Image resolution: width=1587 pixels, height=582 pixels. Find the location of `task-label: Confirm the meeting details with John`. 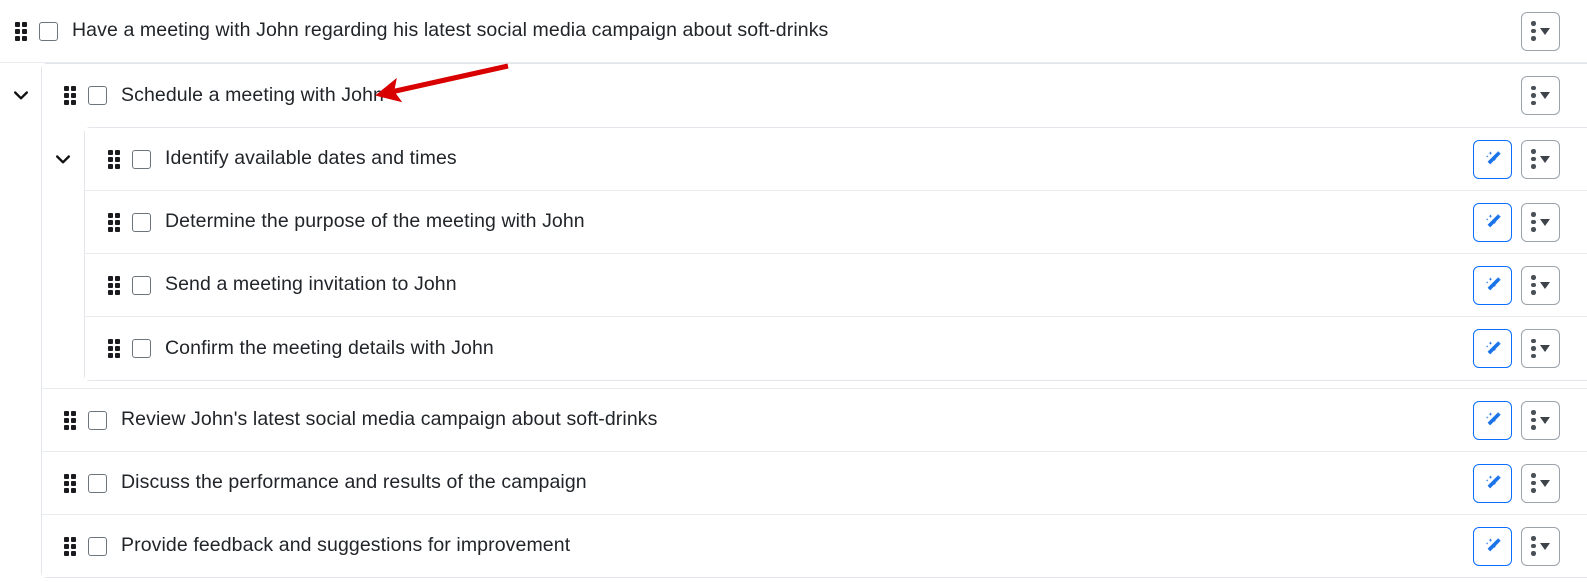

task-label: Confirm the meeting details with John is located at coordinates (329, 347).